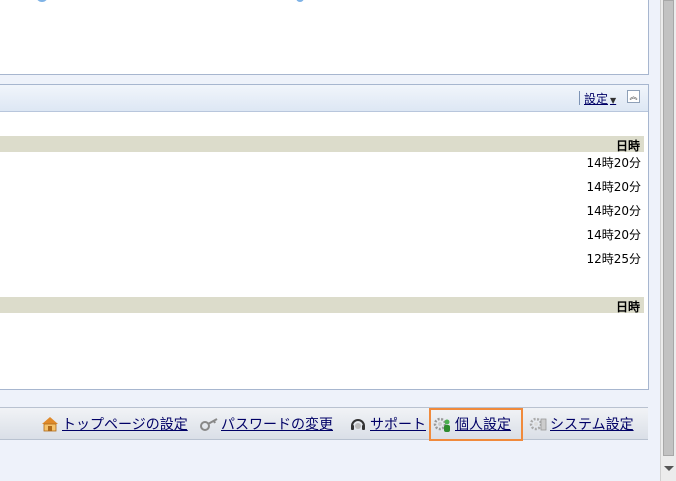  Describe the element at coordinates (125, 425) in the screenshot. I see `top-page-settings-label: トップページの設定` at that location.